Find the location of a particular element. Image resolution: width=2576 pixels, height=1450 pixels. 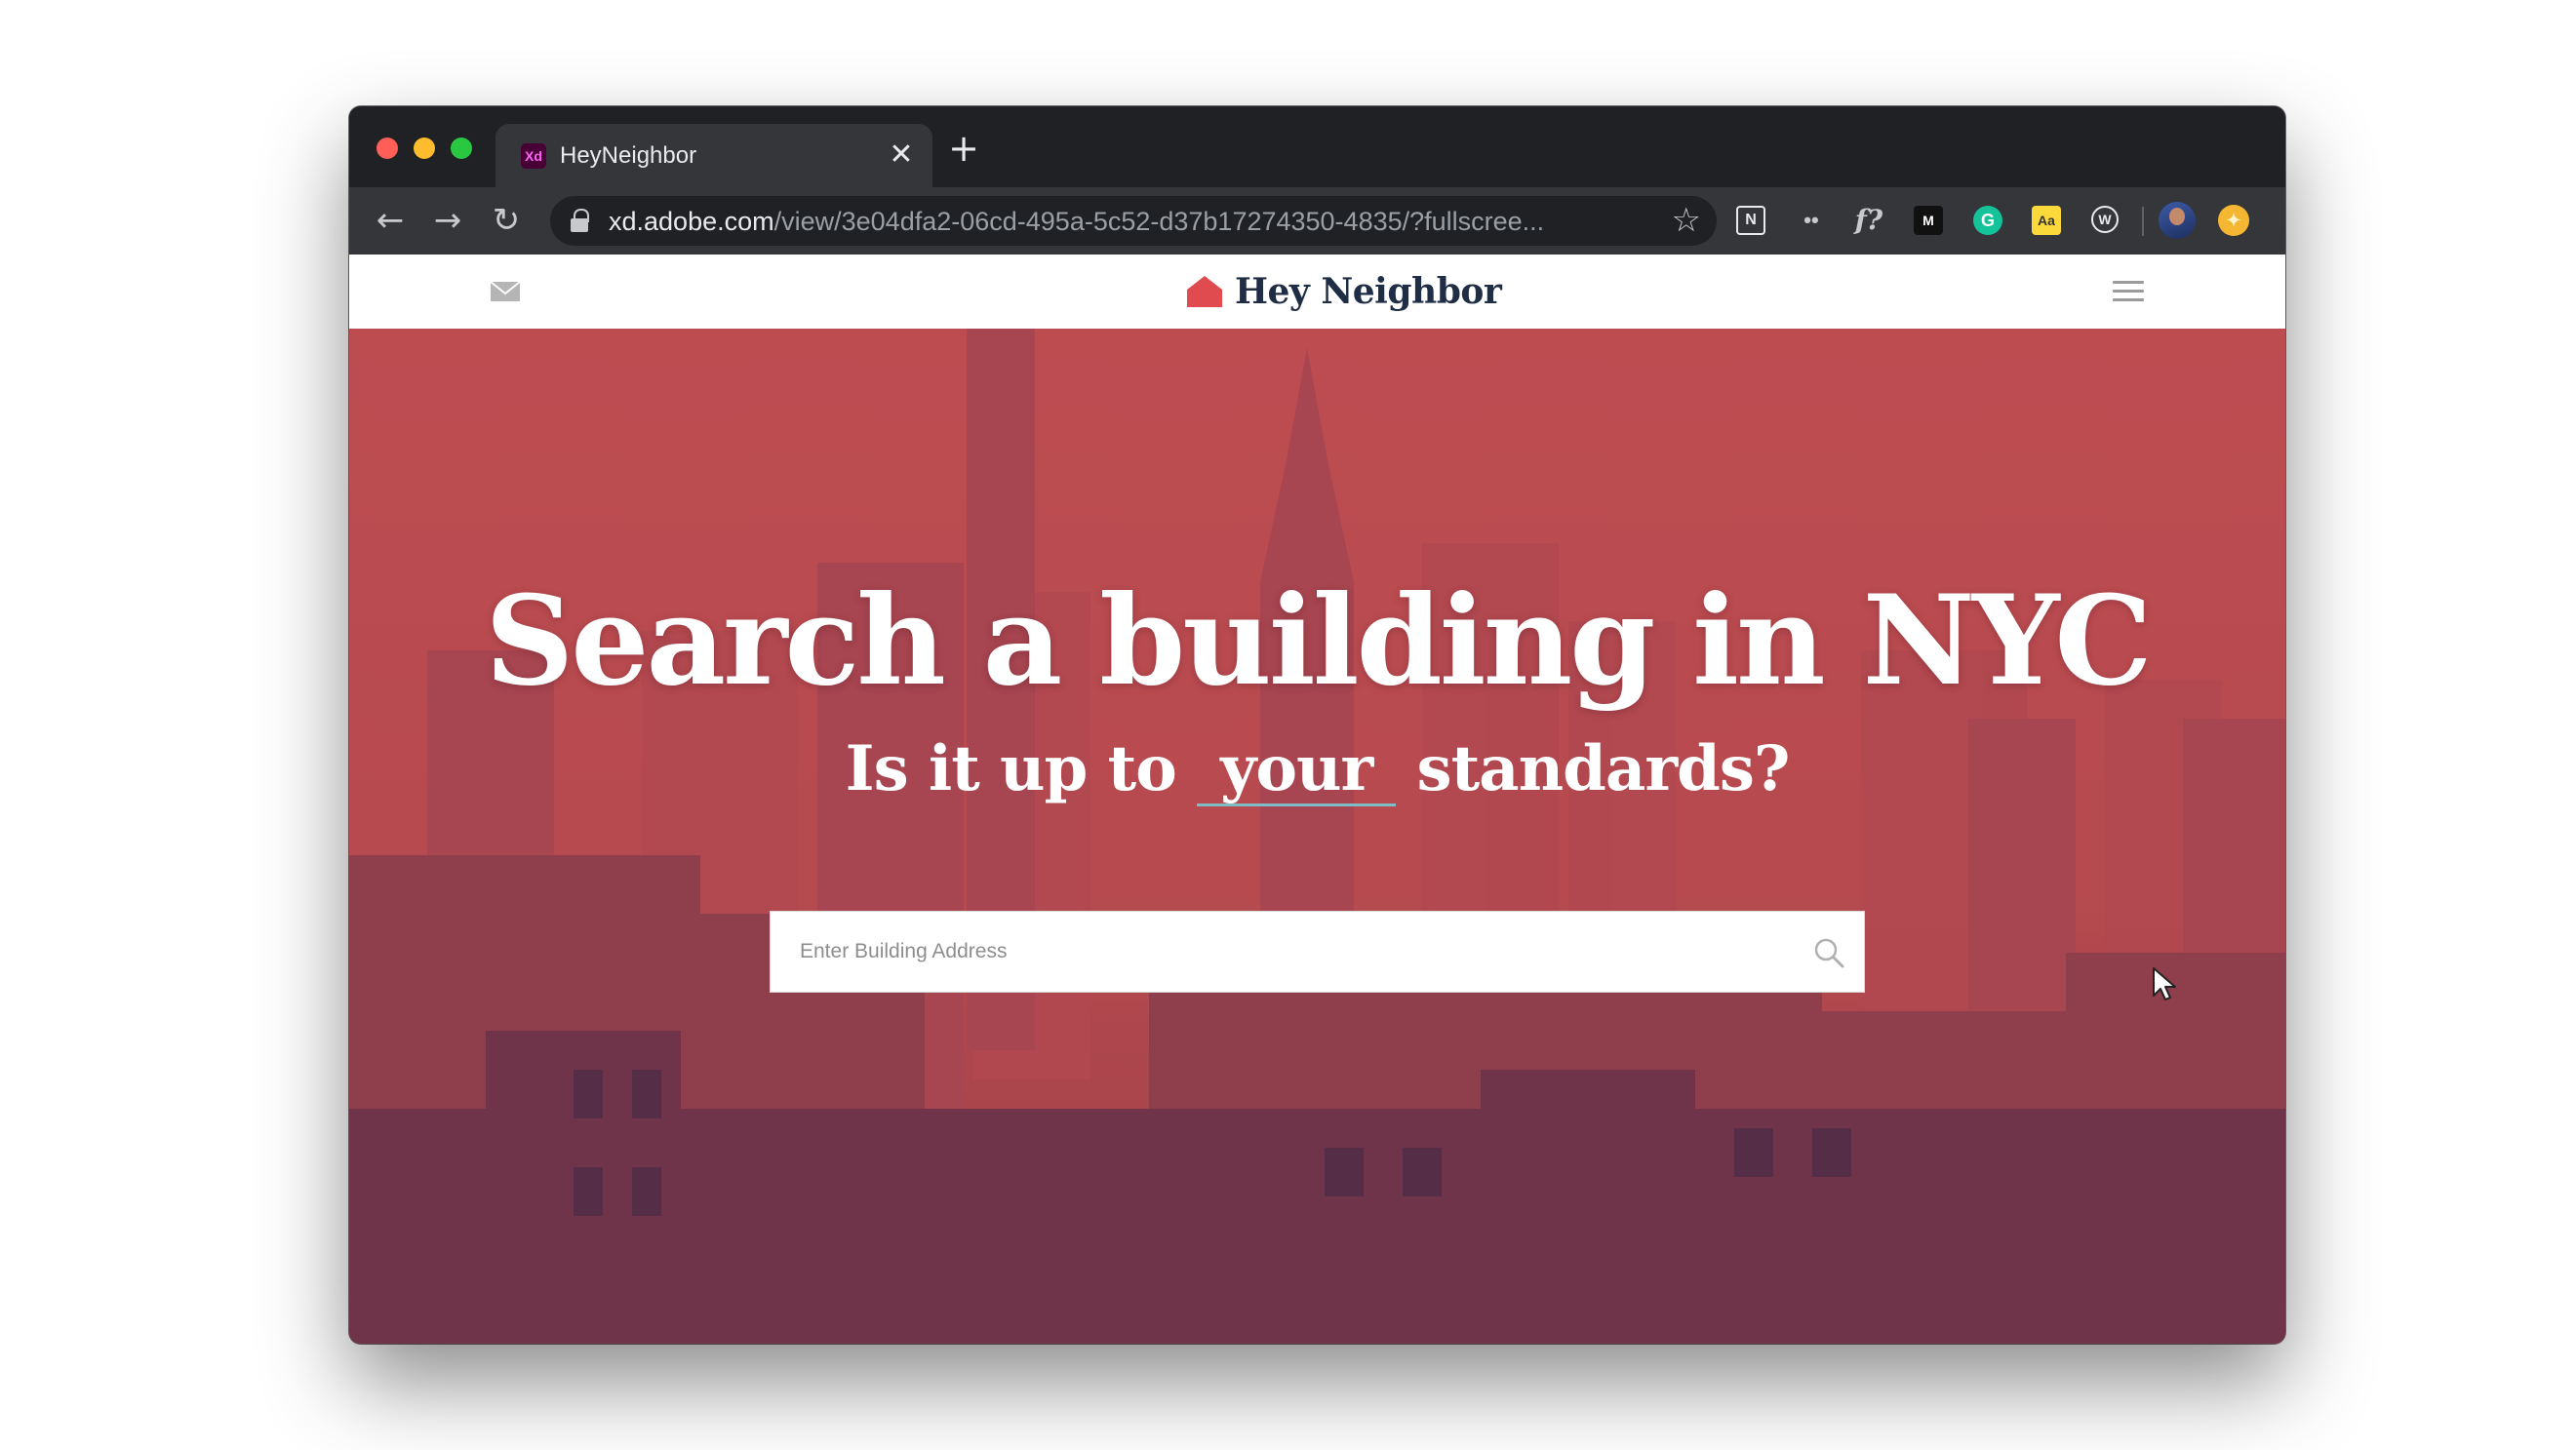

maximize-window-button is located at coordinates (461, 148).